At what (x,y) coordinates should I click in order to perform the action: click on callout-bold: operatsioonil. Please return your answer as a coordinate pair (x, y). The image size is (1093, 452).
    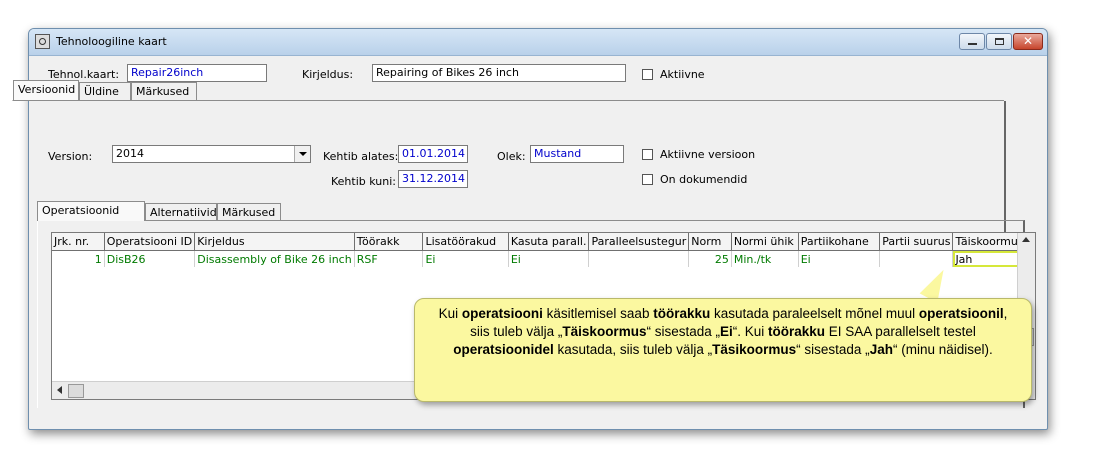
    Looking at the image, I should click on (961, 313).